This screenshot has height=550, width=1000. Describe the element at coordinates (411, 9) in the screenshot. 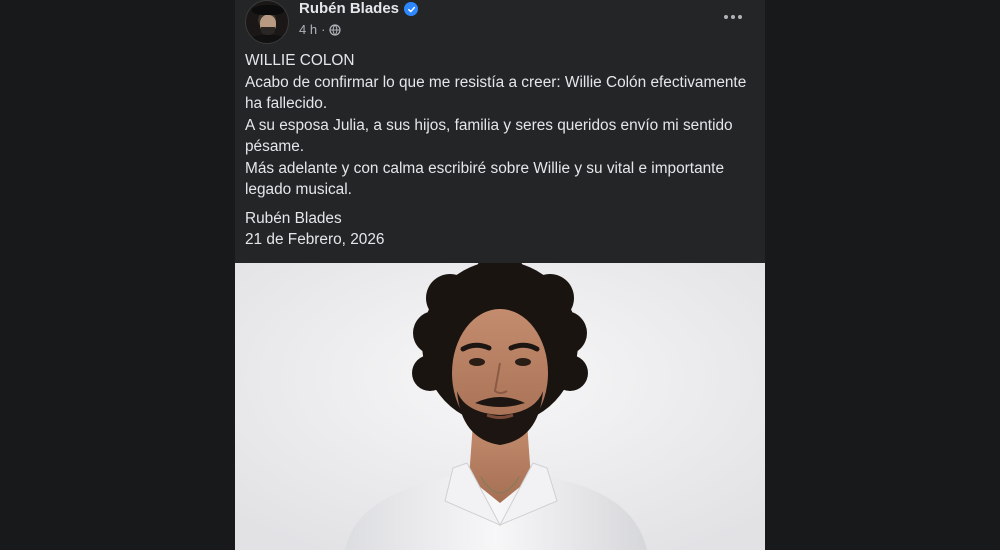

I see `verified-badge-icon` at that location.